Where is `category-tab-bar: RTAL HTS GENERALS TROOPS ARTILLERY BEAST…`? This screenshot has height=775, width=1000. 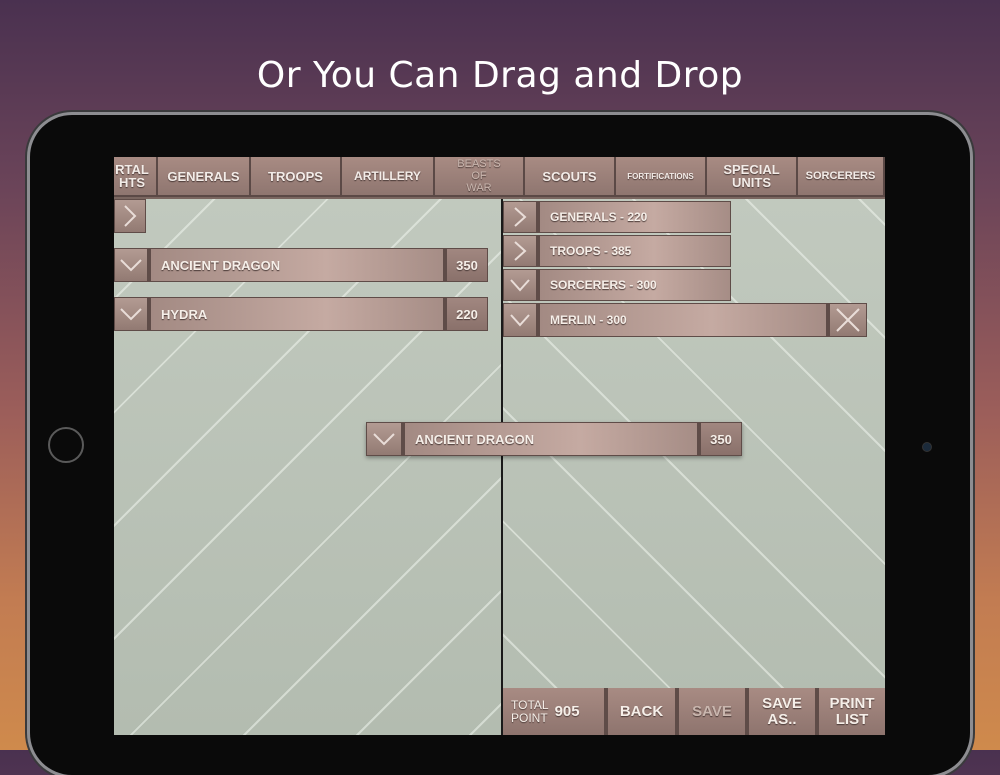 category-tab-bar: RTAL HTS GENERALS TROOPS ARTILLERY BEAST… is located at coordinates (499, 178).